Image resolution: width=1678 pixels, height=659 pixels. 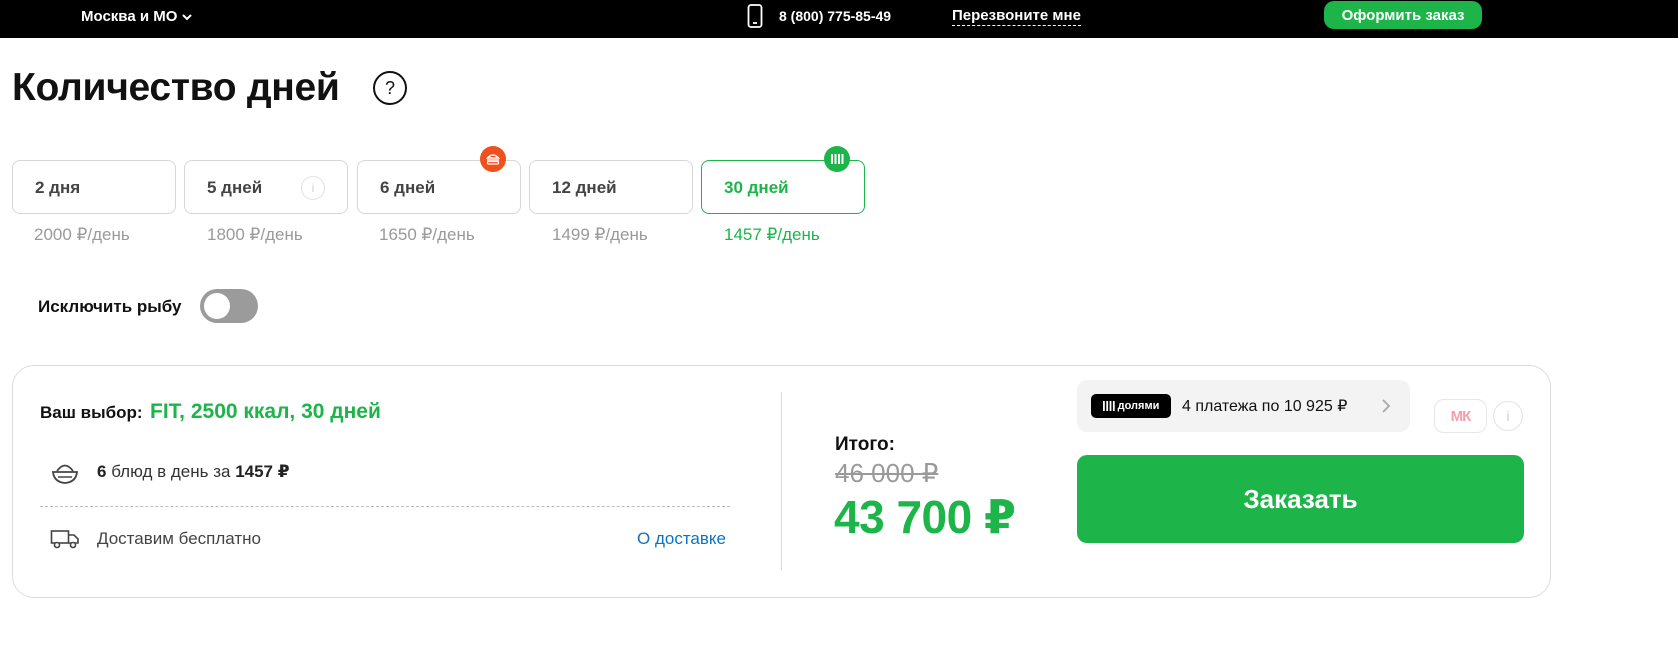 I want to click on total-price: 43 700 ₽, so click(x=925, y=517).